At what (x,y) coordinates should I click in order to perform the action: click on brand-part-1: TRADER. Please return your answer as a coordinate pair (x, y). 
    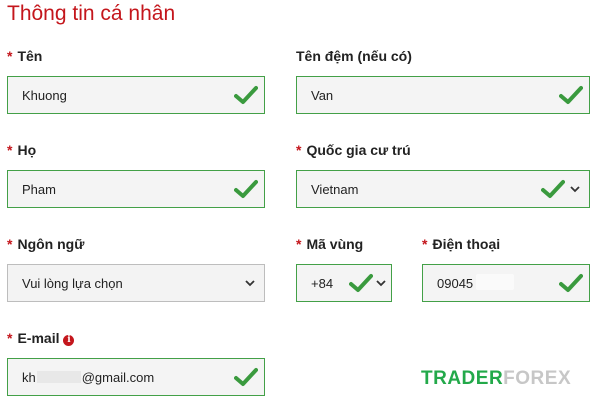
    Looking at the image, I should click on (462, 378).